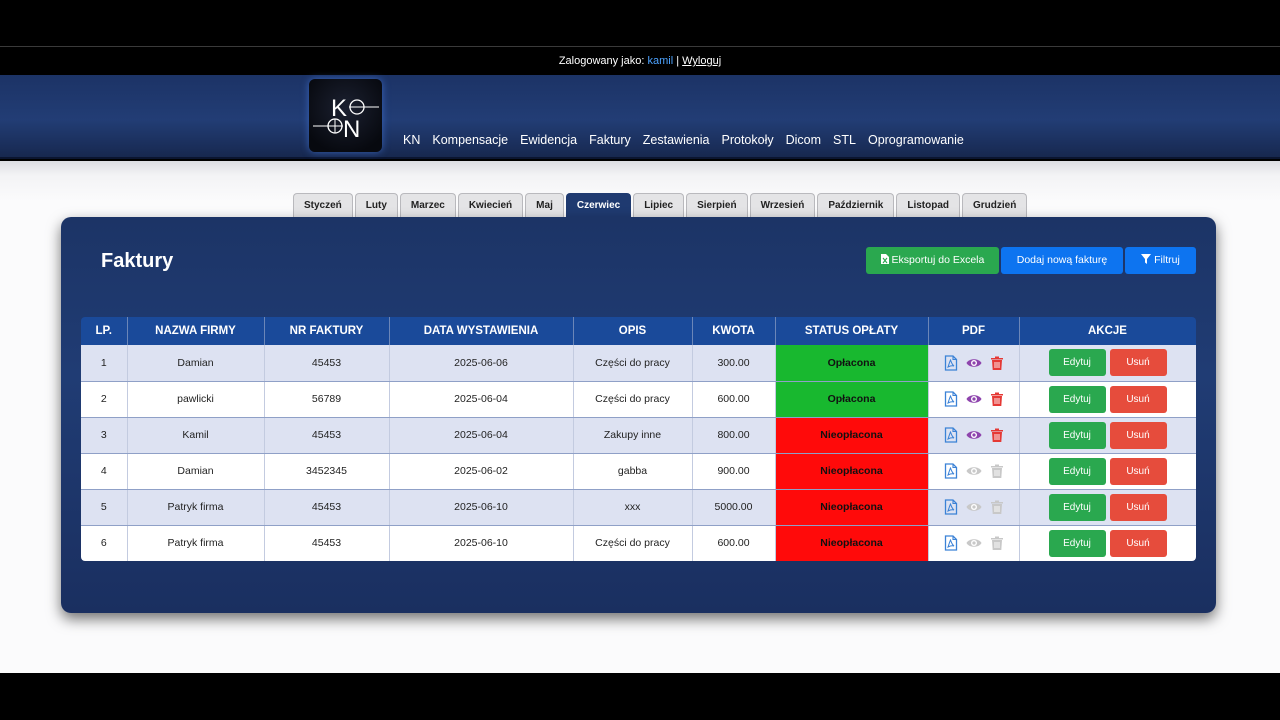  I want to click on cell-issue-date: 2025-06-10, so click(481, 543).